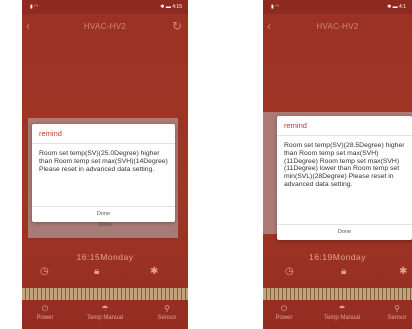  What do you see at coordinates (105, 7) in the screenshot?
I see `status-bar: ▮ ◠ ✱ ▬ 4:15` at bounding box center [105, 7].